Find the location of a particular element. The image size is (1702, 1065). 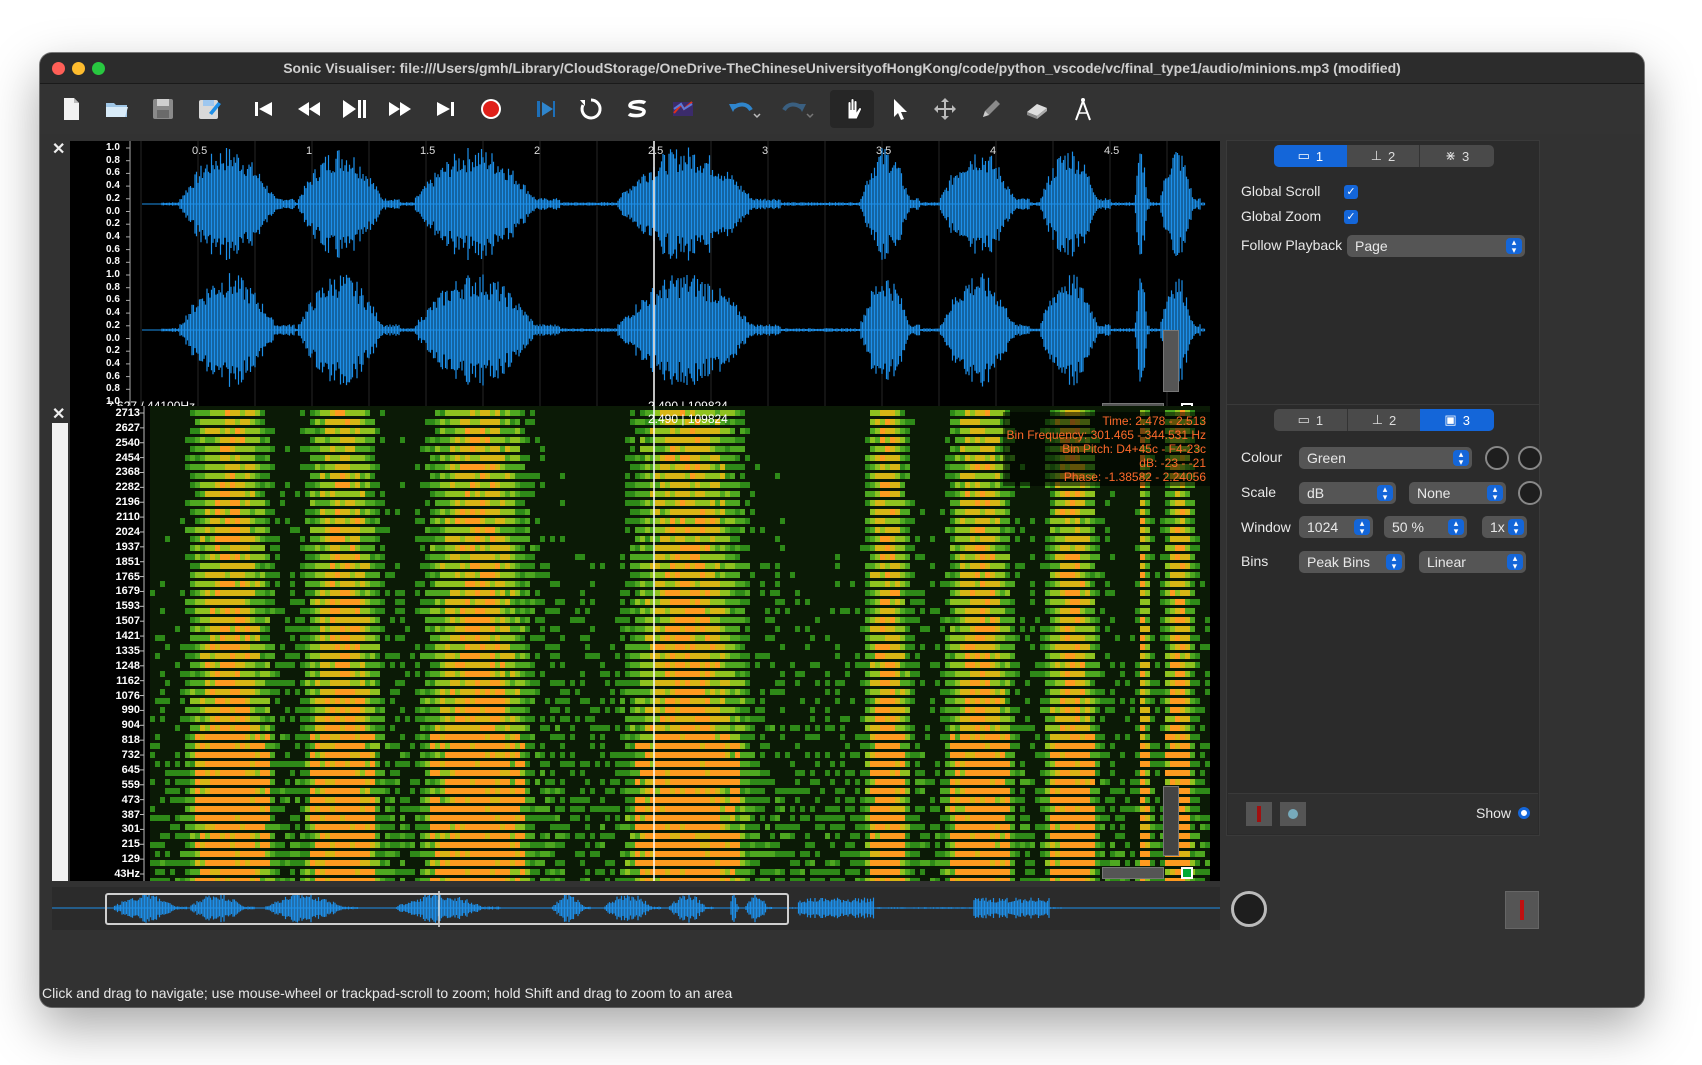

frequency-tick-label: 1937 is located at coordinates (127, 546).